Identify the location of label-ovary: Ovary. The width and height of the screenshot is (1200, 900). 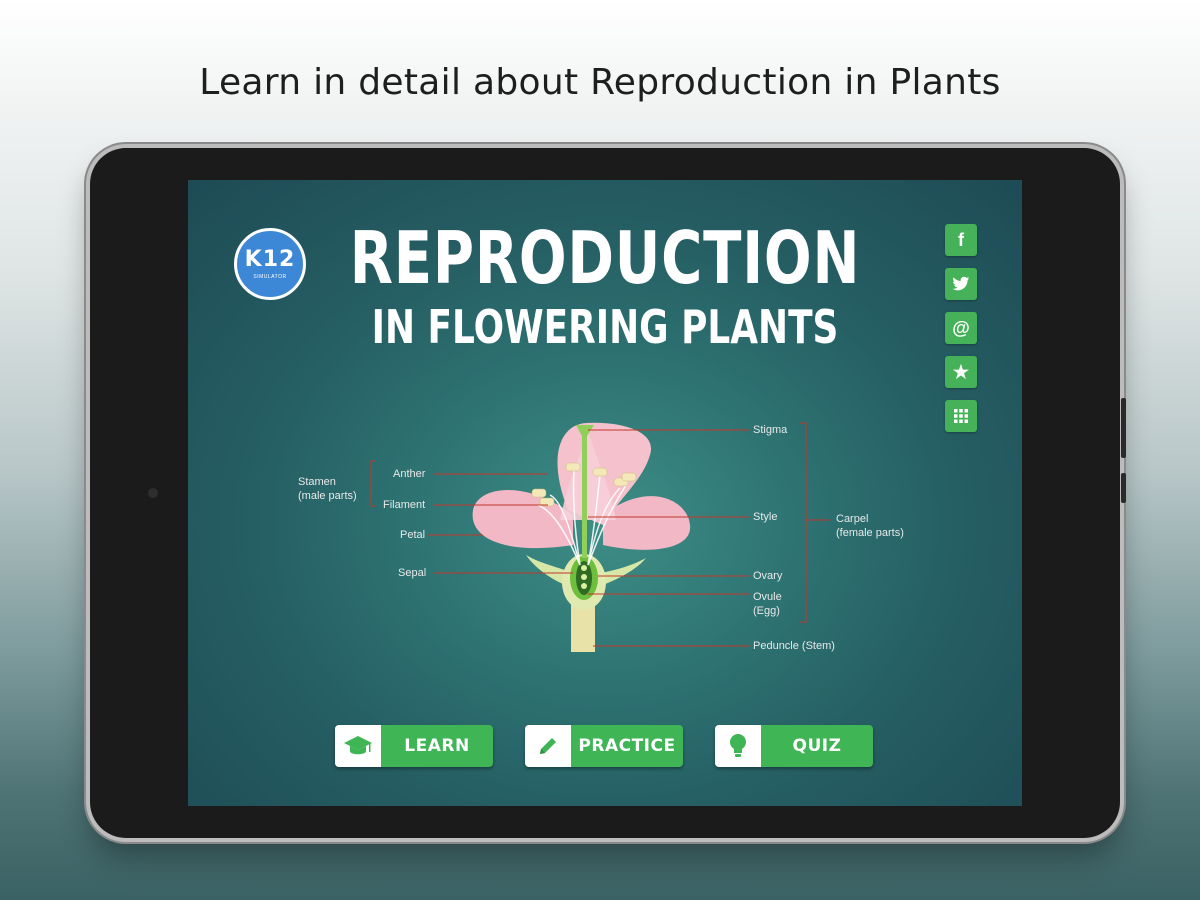
(768, 576).